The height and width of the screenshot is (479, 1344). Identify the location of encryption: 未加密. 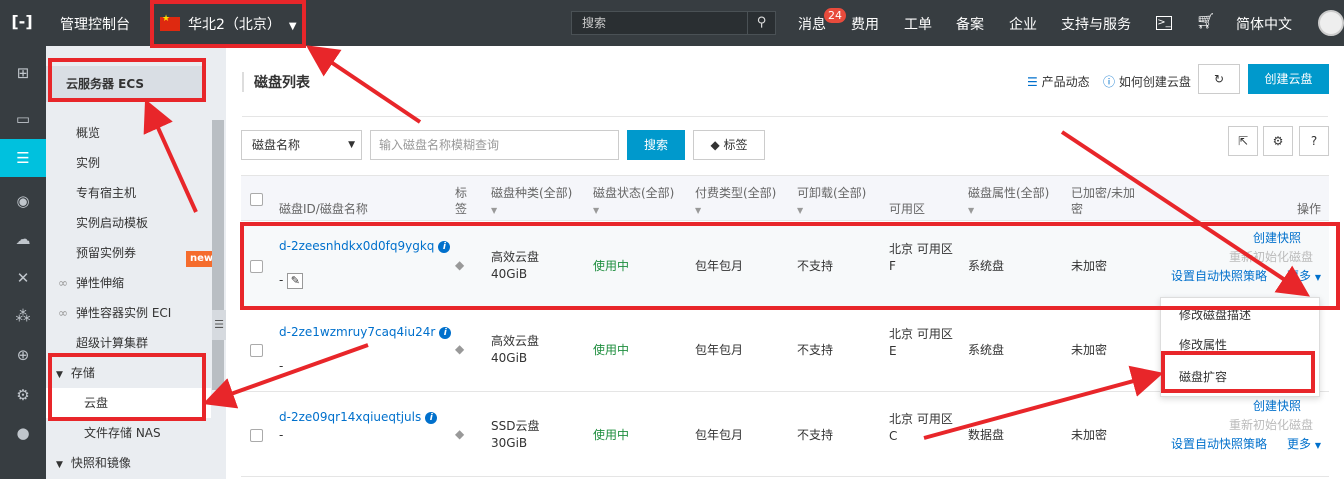
(1089, 435).